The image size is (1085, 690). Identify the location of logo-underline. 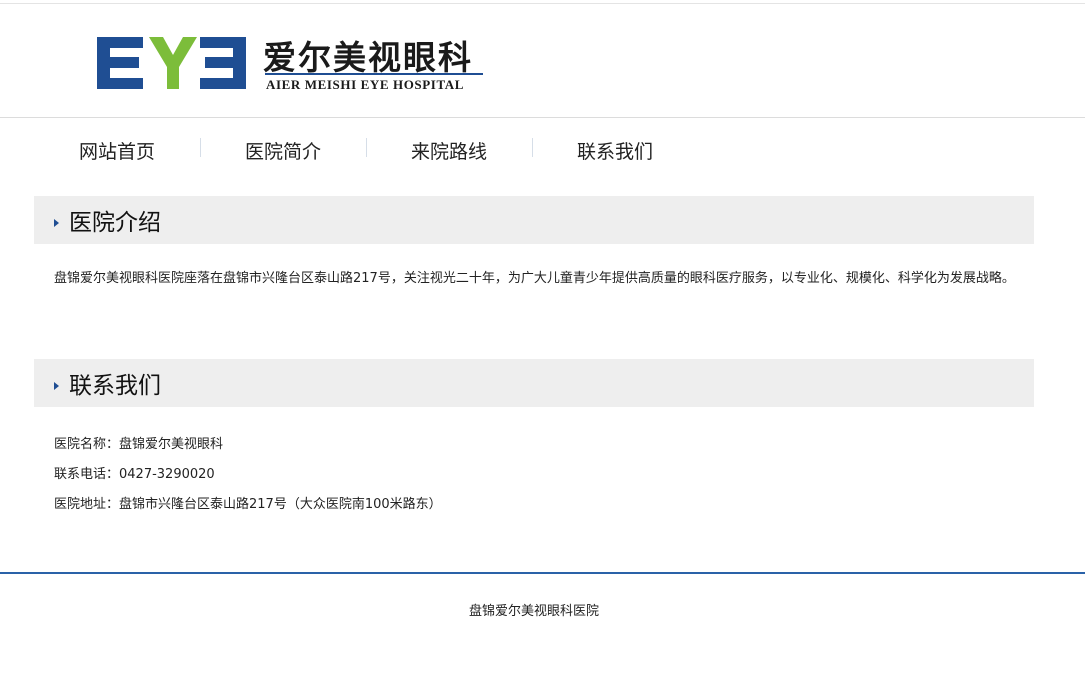
(374, 74).